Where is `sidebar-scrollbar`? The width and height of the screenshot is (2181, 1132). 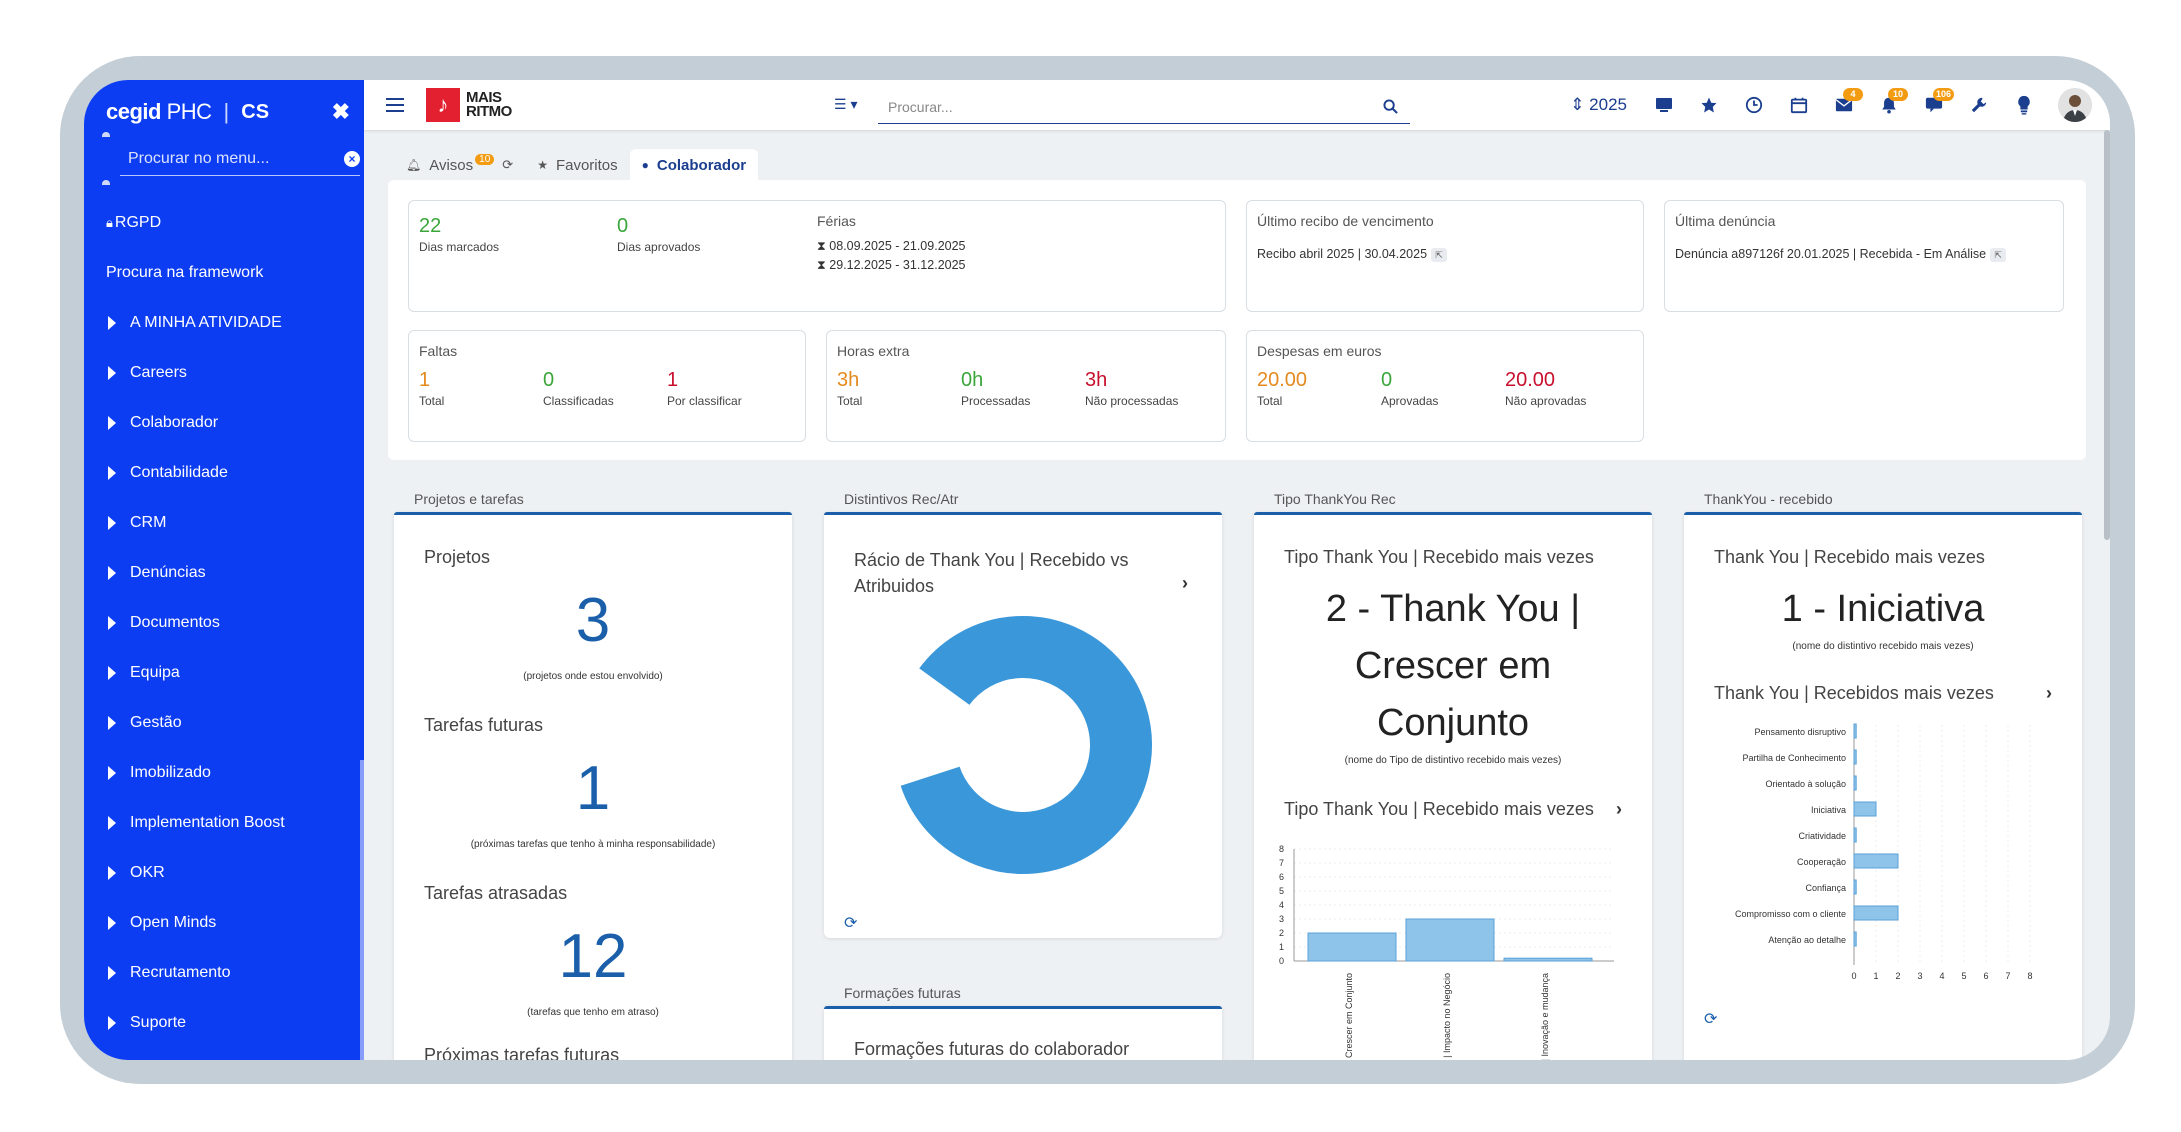
sidebar-scrollbar is located at coordinates (362, 910).